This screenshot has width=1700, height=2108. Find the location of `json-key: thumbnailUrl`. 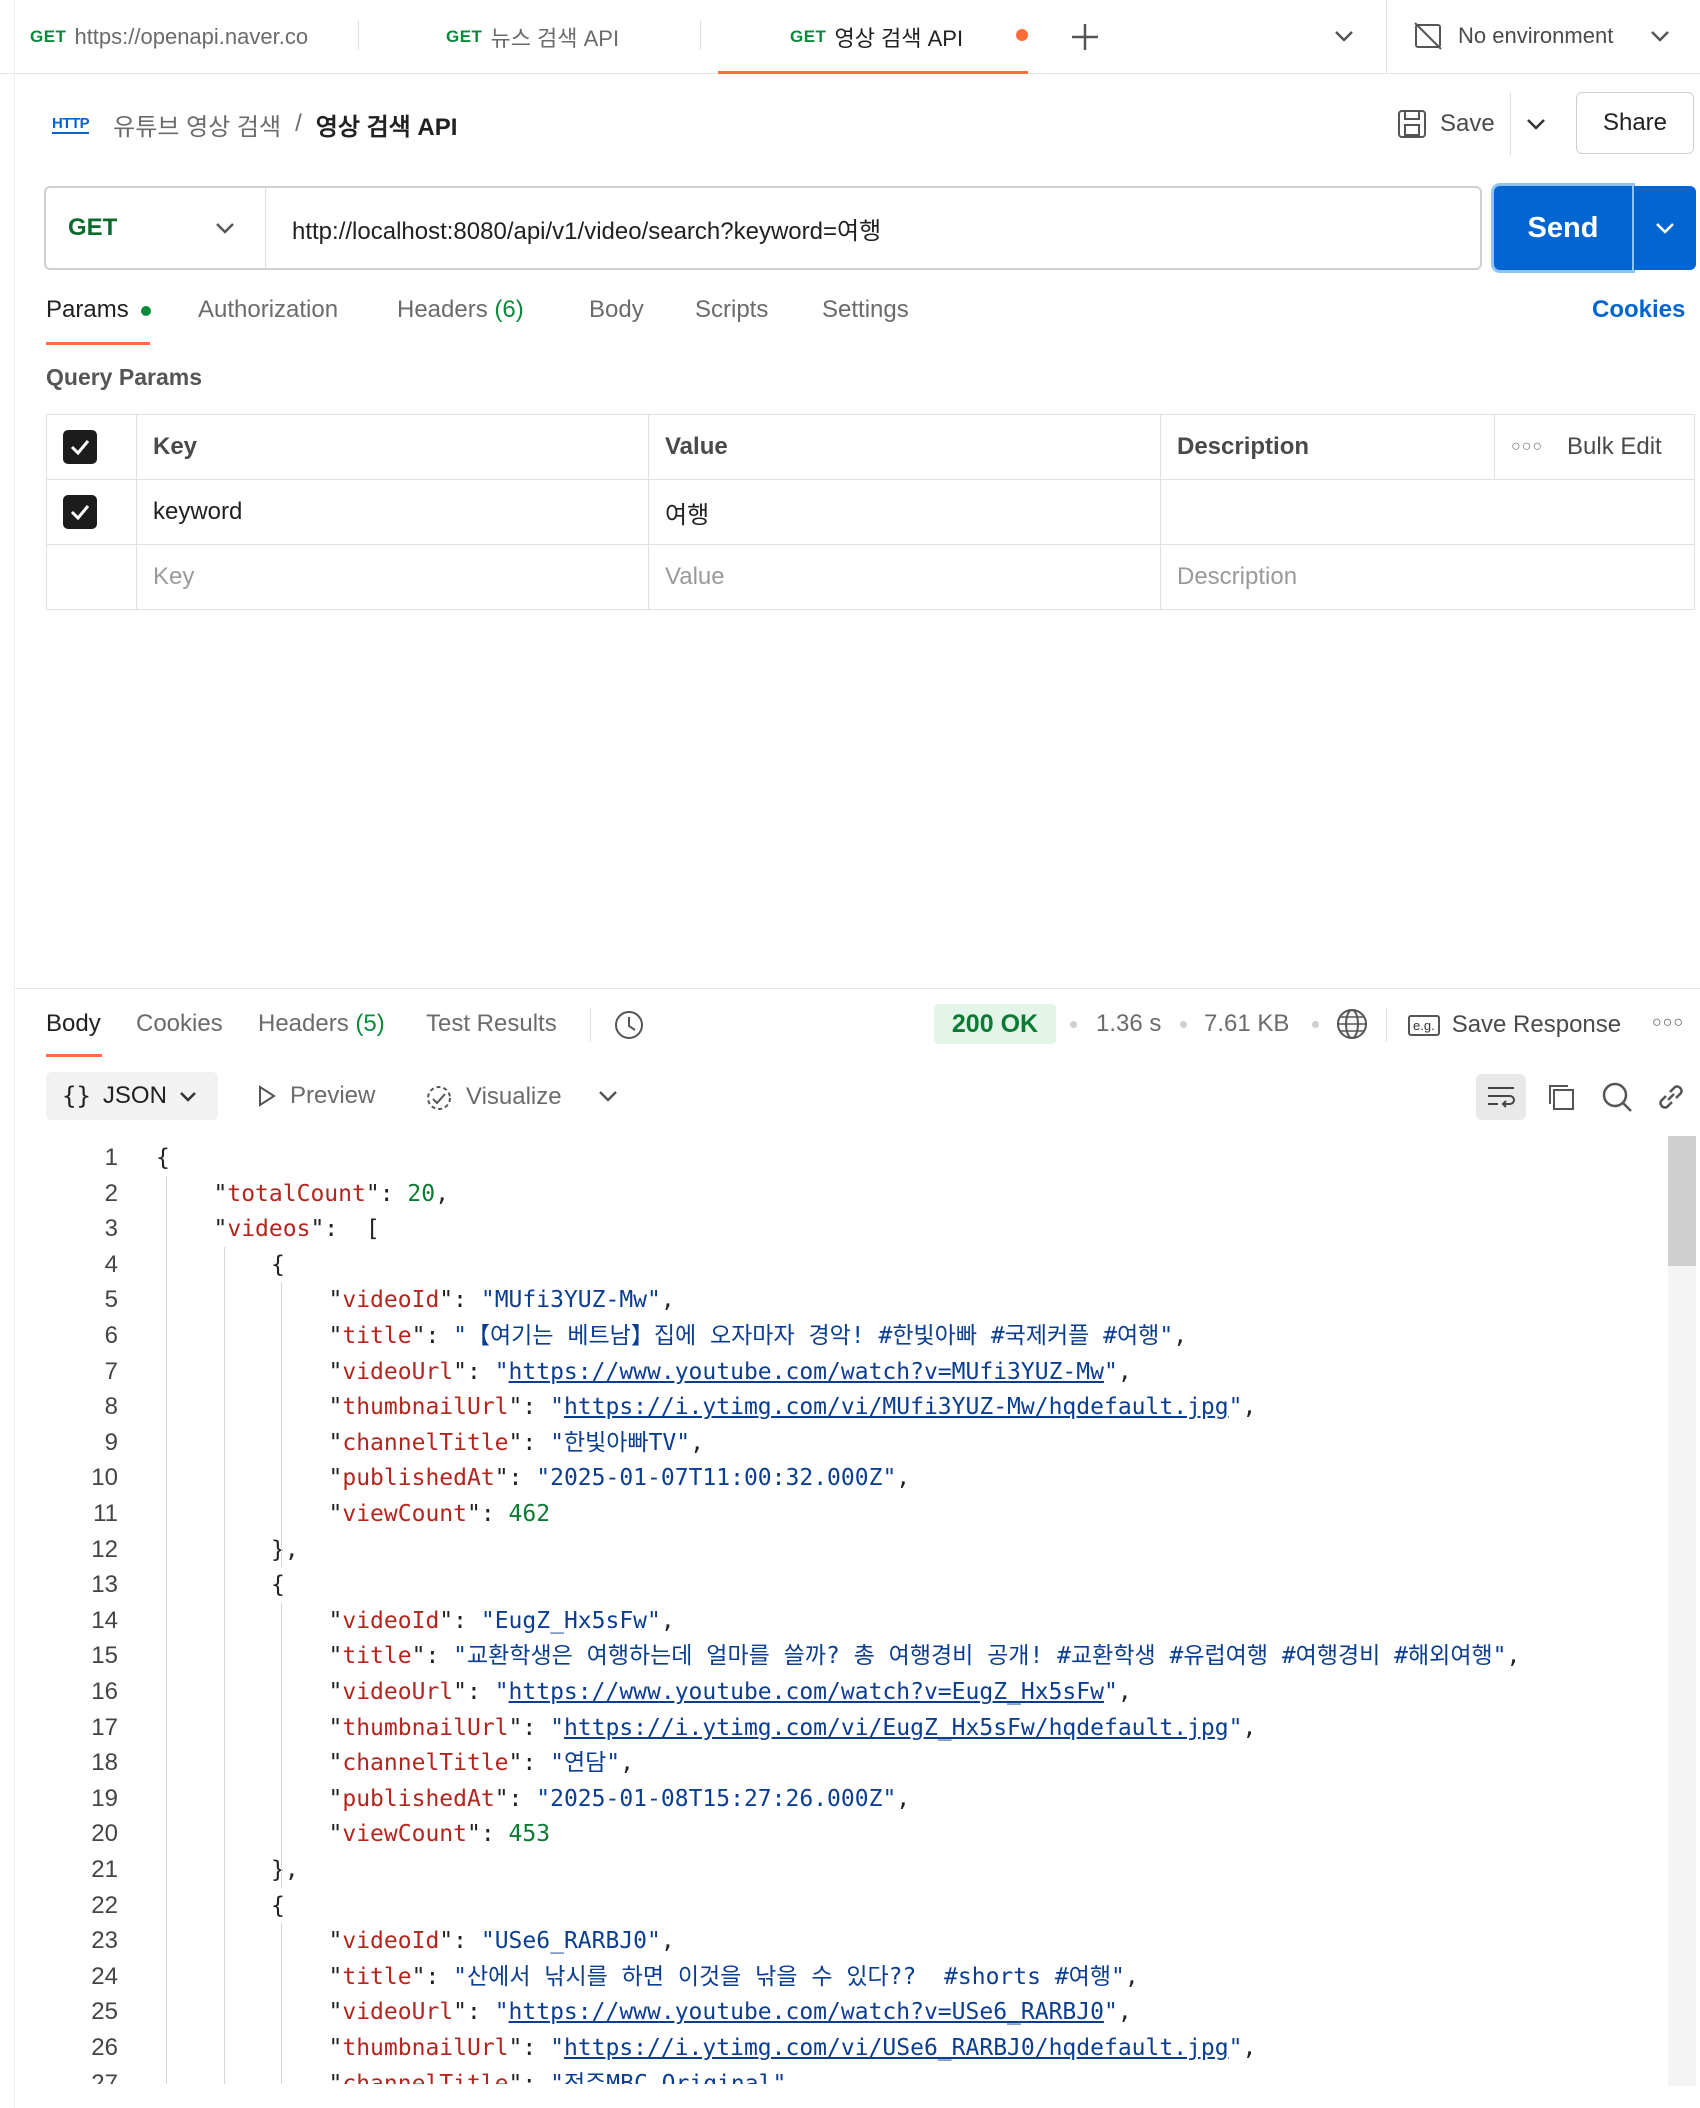

json-key: thumbnailUrl is located at coordinates (425, 1407).